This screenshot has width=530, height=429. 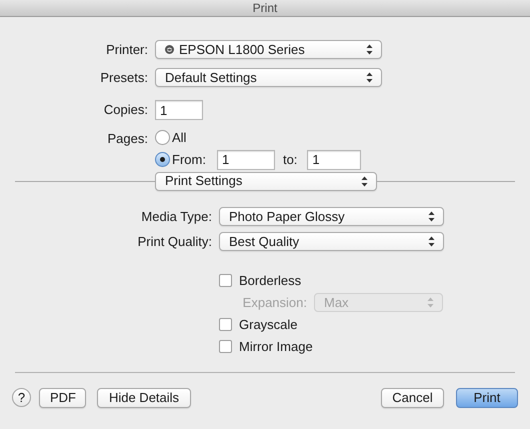 What do you see at coordinates (170, 138) in the screenshot?
I see `radio-option: All` at bounding box center [170, 138].